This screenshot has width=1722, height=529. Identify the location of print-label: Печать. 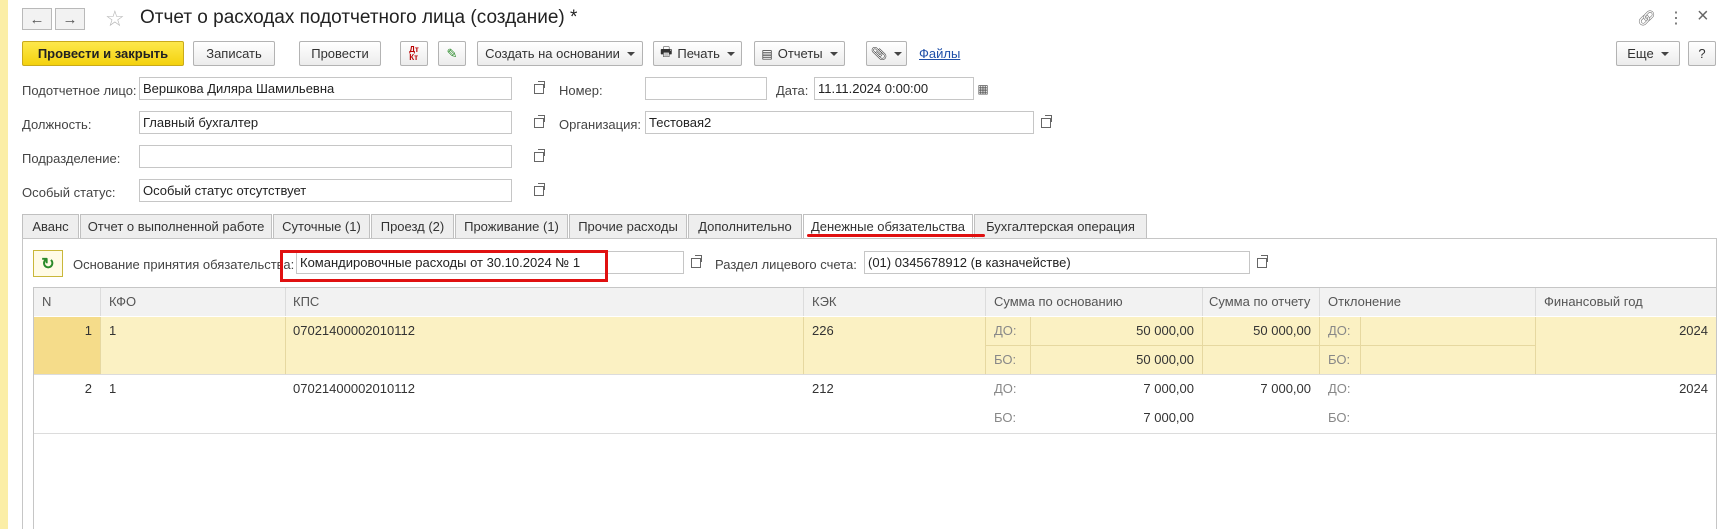
(698, 53).